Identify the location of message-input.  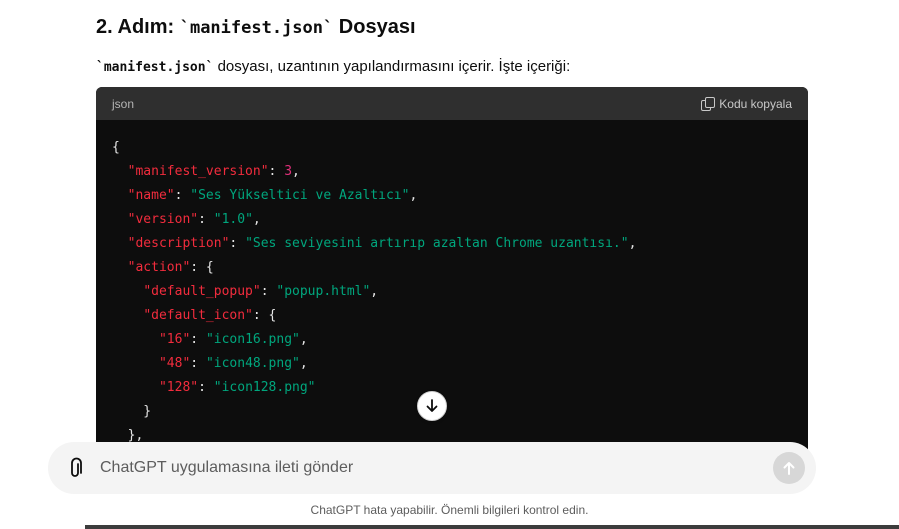
(425, 468).